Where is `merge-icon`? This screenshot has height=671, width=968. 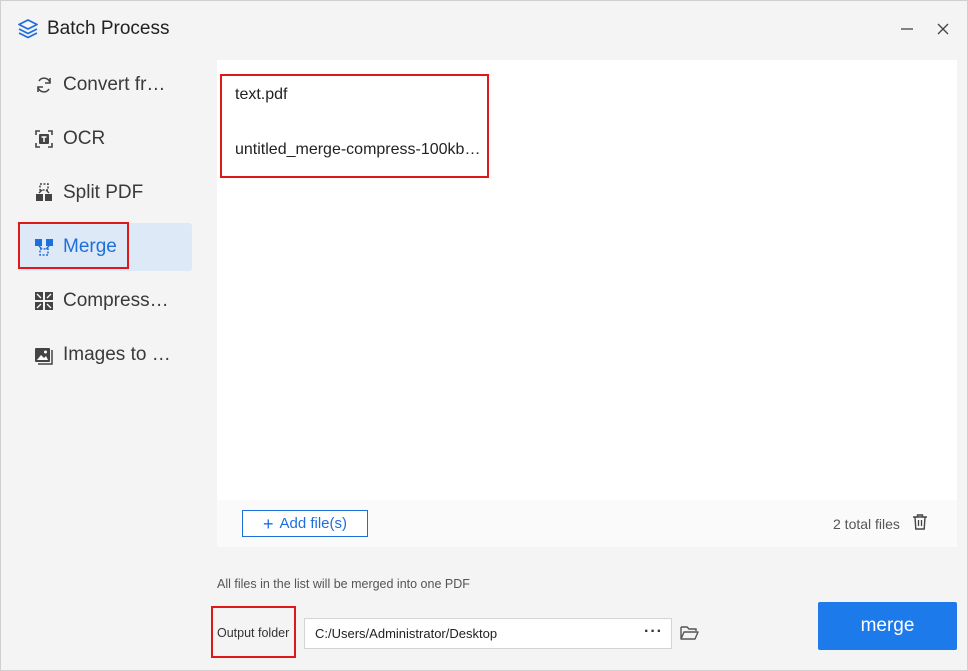
merge-icon is located at coordinates (44, 247).